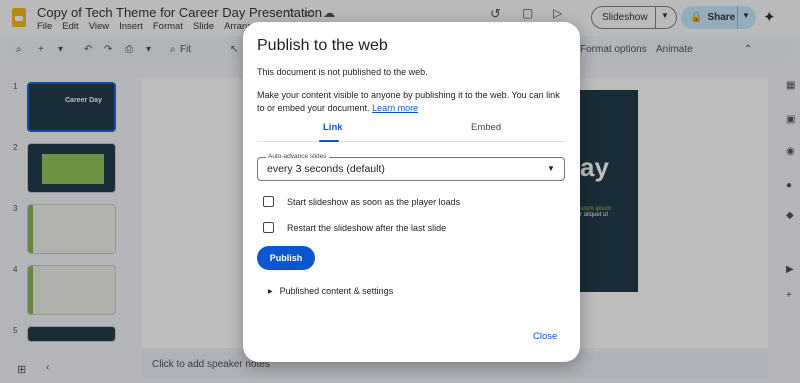 The image size is (800, 383). What do you see at coordinates (297, 156) in the screenshot?
I see `auto-advance-label: Auto-advance slides` at bounding box center [297, 156].